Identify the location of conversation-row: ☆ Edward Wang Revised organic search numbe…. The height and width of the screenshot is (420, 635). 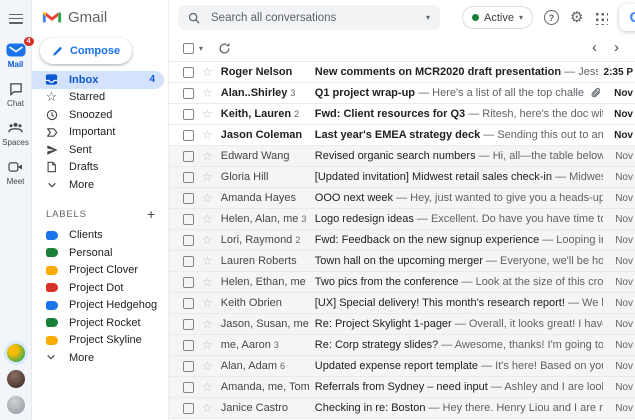
(402, 156).